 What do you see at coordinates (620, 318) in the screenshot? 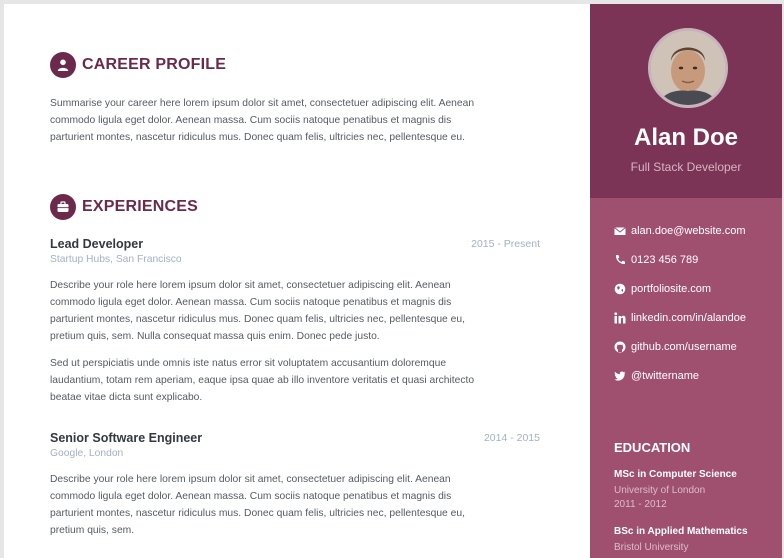
I see `linkedin-icon` at bounding box center [620, 318].